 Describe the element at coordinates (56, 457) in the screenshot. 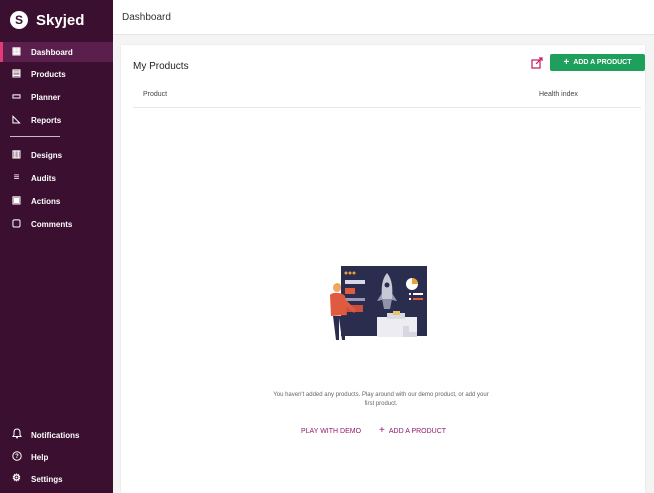

I see `sidebar-item-help: ? Help` at that location.